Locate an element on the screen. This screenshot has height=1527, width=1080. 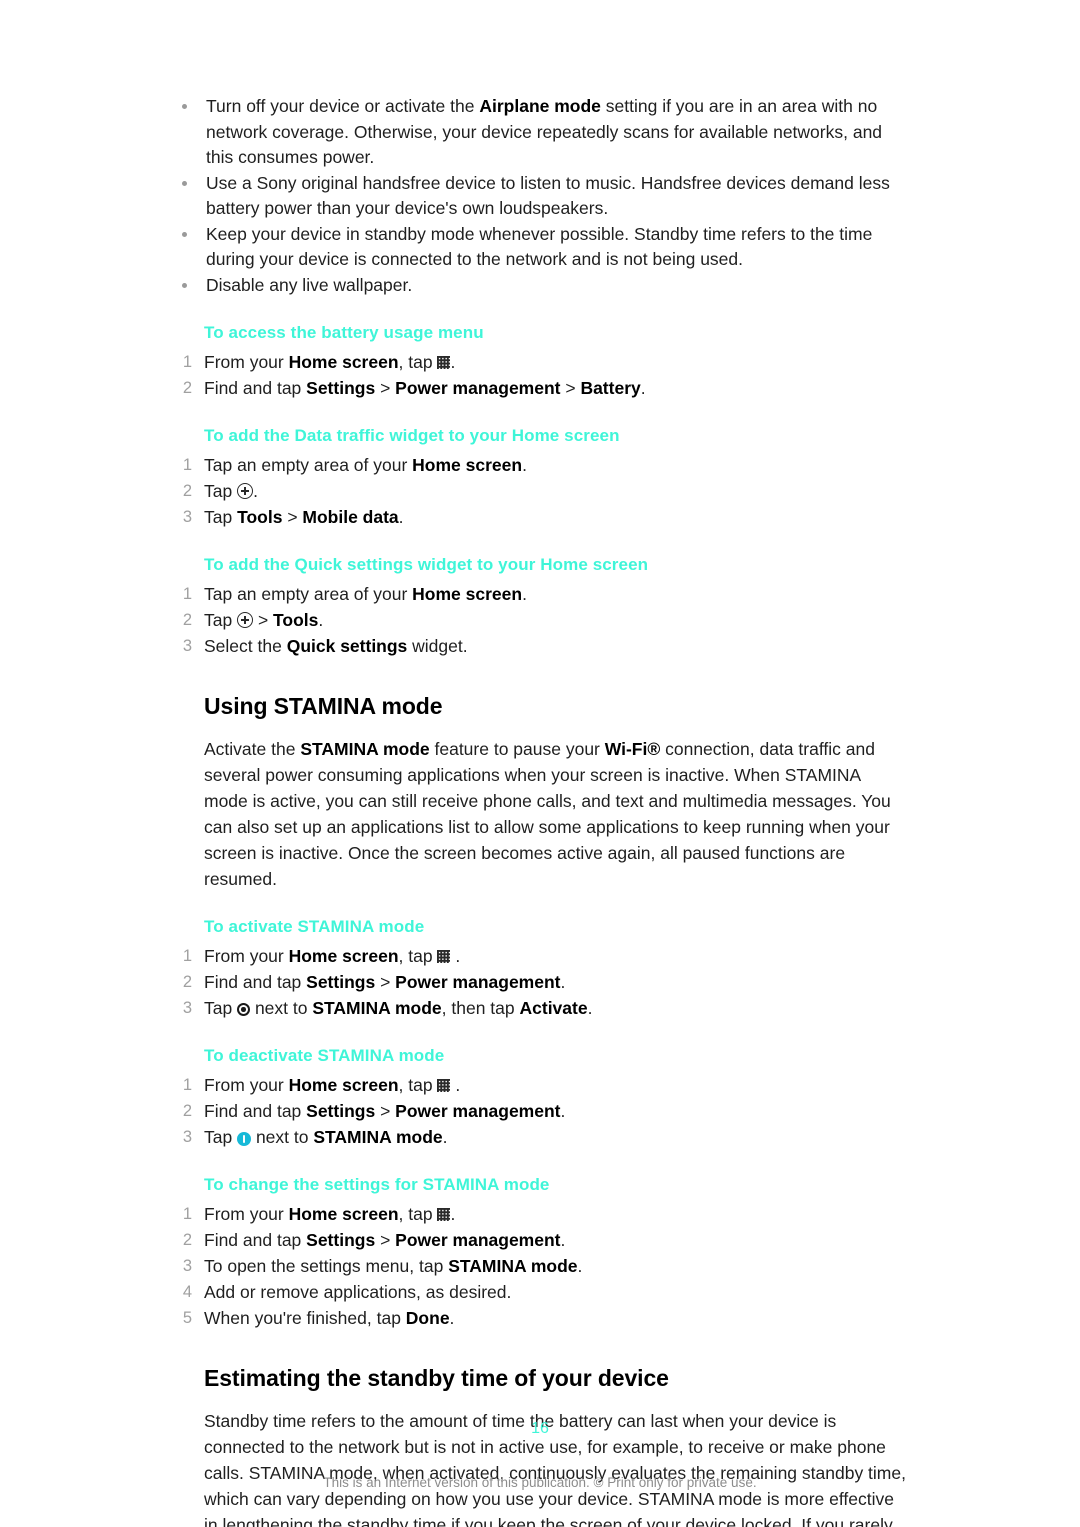
procedure-heading-activate-stamina-mode: To activate STAMINA mode is located at coordinates (314, 926).